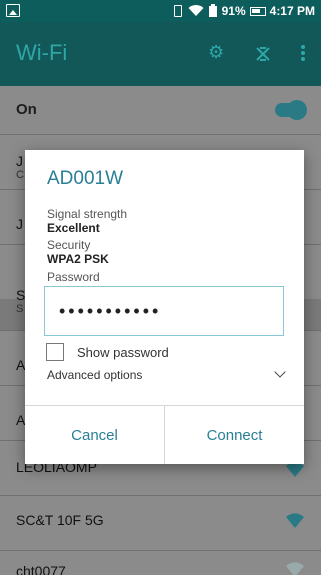 This screenshot has height=575, width=321. Describe the element at coordinates (110, 311) in the screenshot. I see `password-value: •••••••••••` at that location.